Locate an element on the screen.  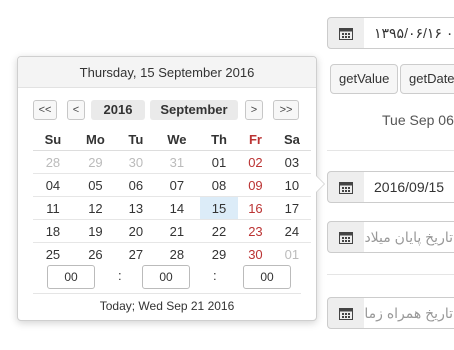
week-row: 11 12 13 14 15 16 17 is located at coordinates (172, 208).